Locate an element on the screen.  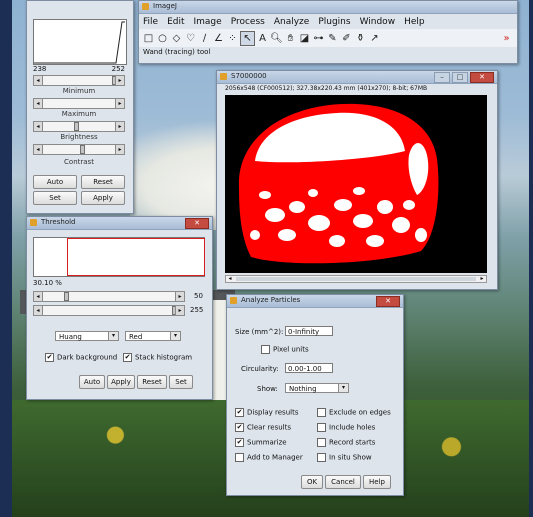
scroll-thumb is located at coordinates (356, 279).